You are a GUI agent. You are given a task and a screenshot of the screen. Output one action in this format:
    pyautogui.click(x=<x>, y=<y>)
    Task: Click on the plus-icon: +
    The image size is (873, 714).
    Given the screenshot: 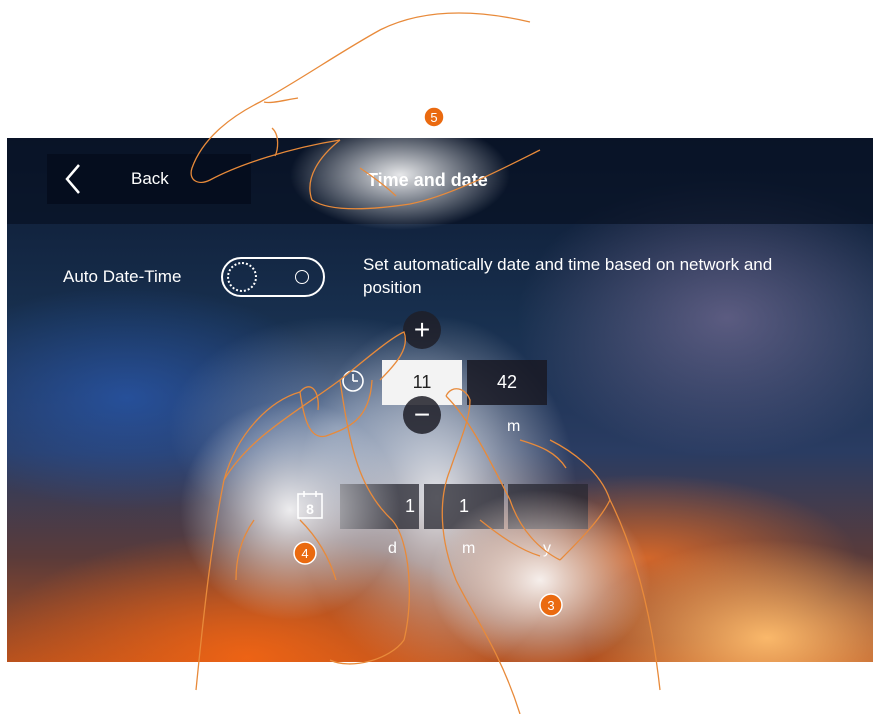 What is the action you would take?
    pyautogui.click(x=422, y=329)
    